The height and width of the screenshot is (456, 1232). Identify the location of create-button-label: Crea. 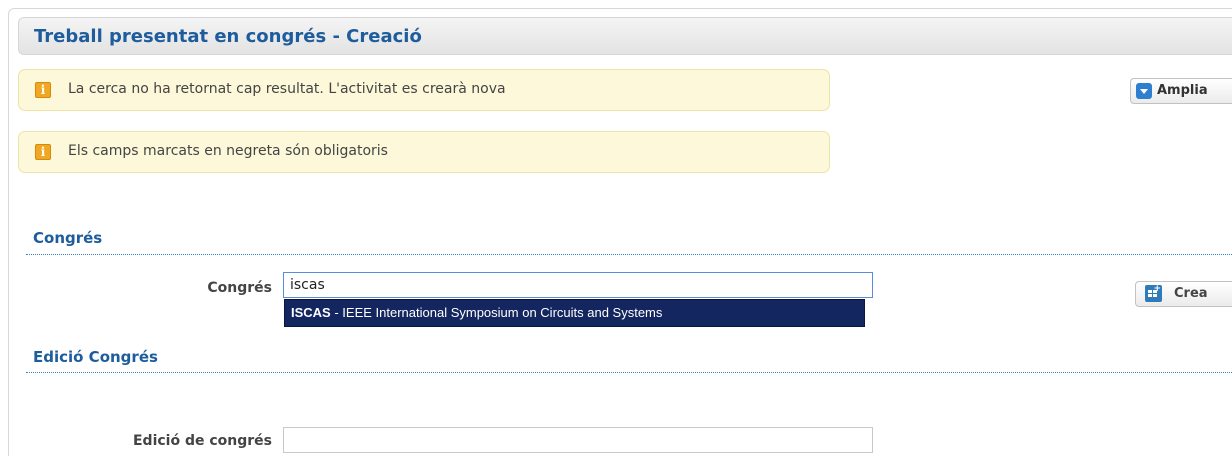
(1191, 293).